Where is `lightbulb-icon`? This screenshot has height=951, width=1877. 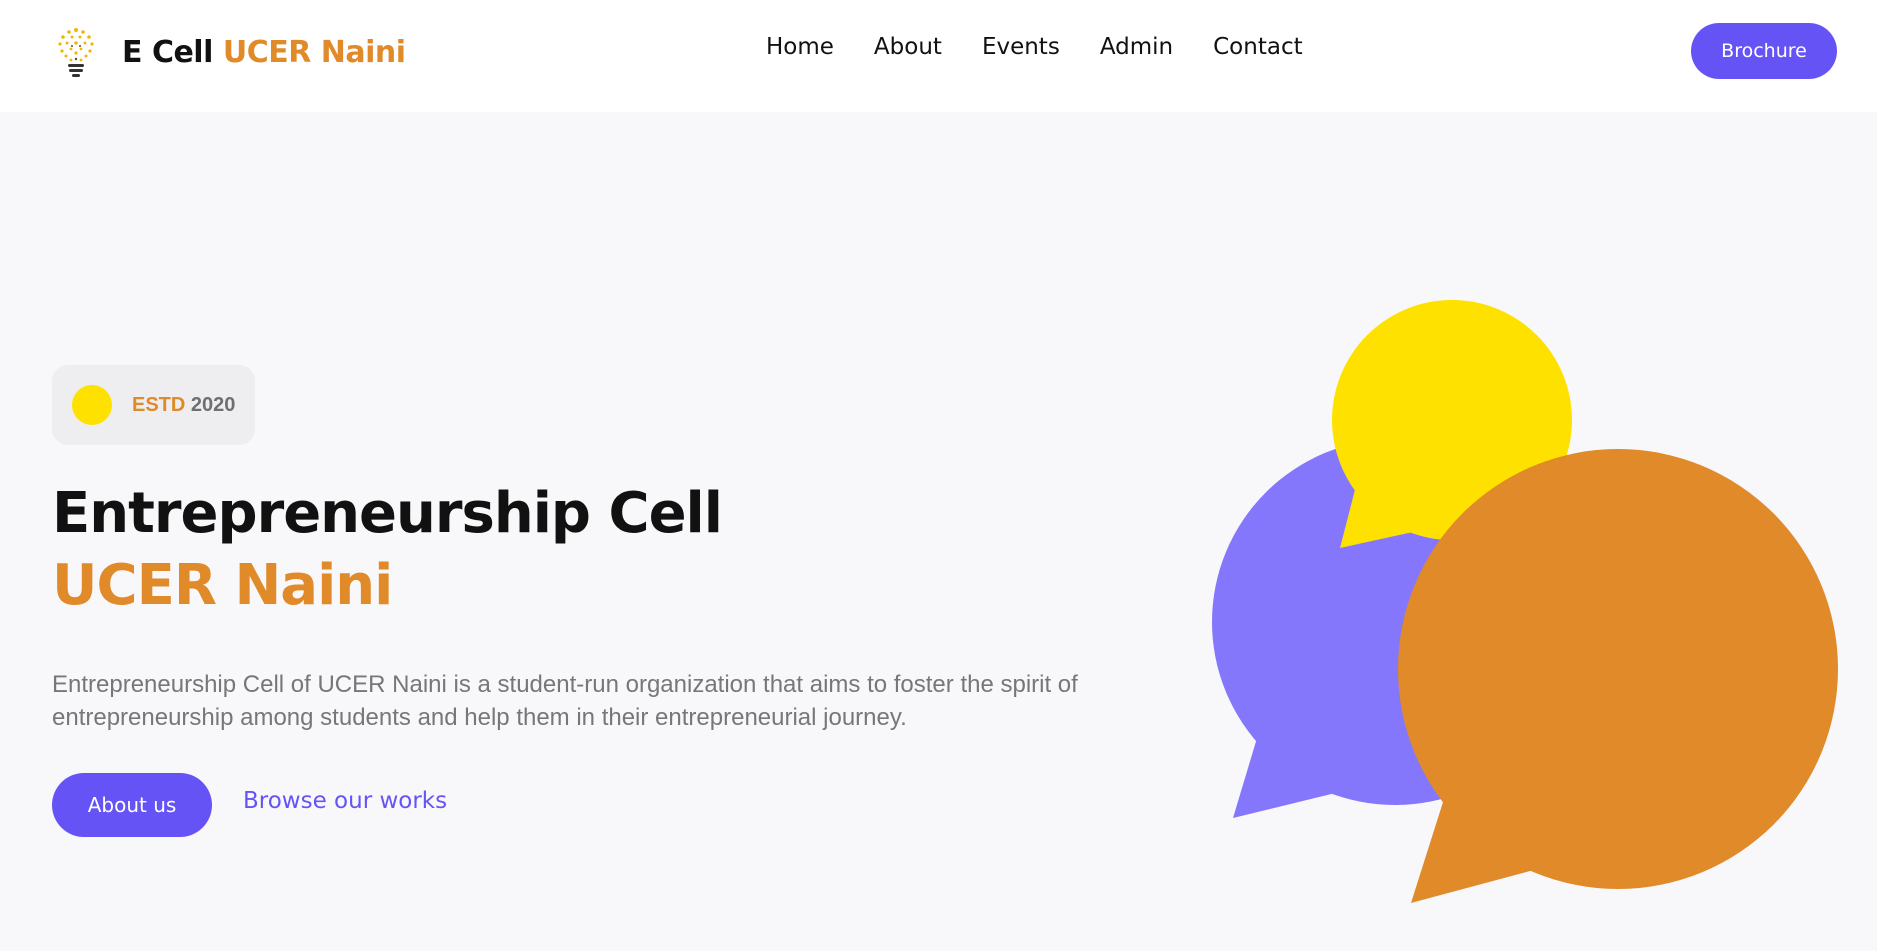 lightbulb-icon is located at coordinates (76, 52).